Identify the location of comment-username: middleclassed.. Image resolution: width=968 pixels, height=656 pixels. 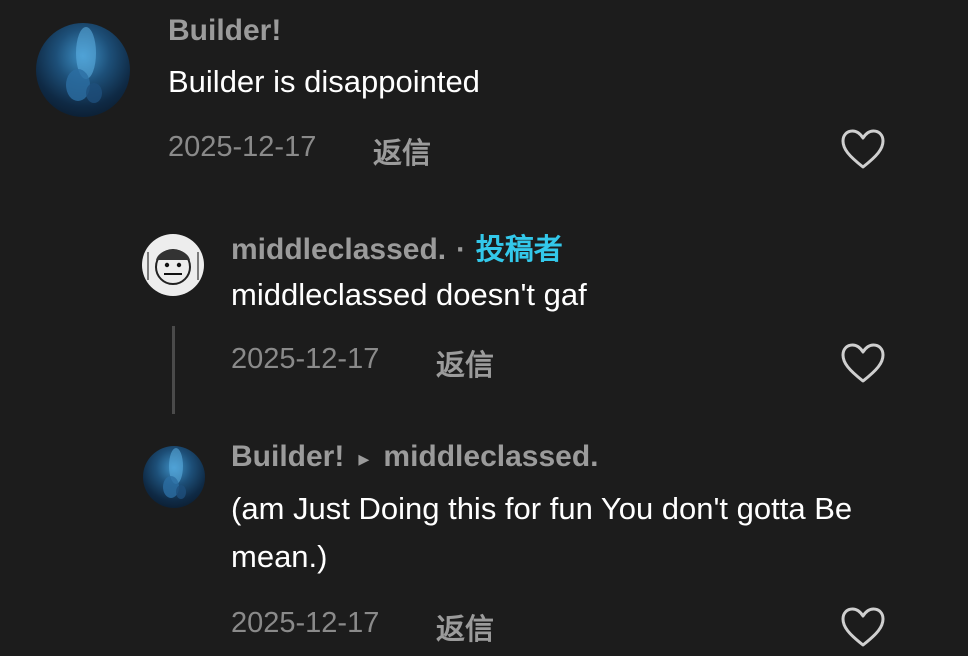
(338, 250).